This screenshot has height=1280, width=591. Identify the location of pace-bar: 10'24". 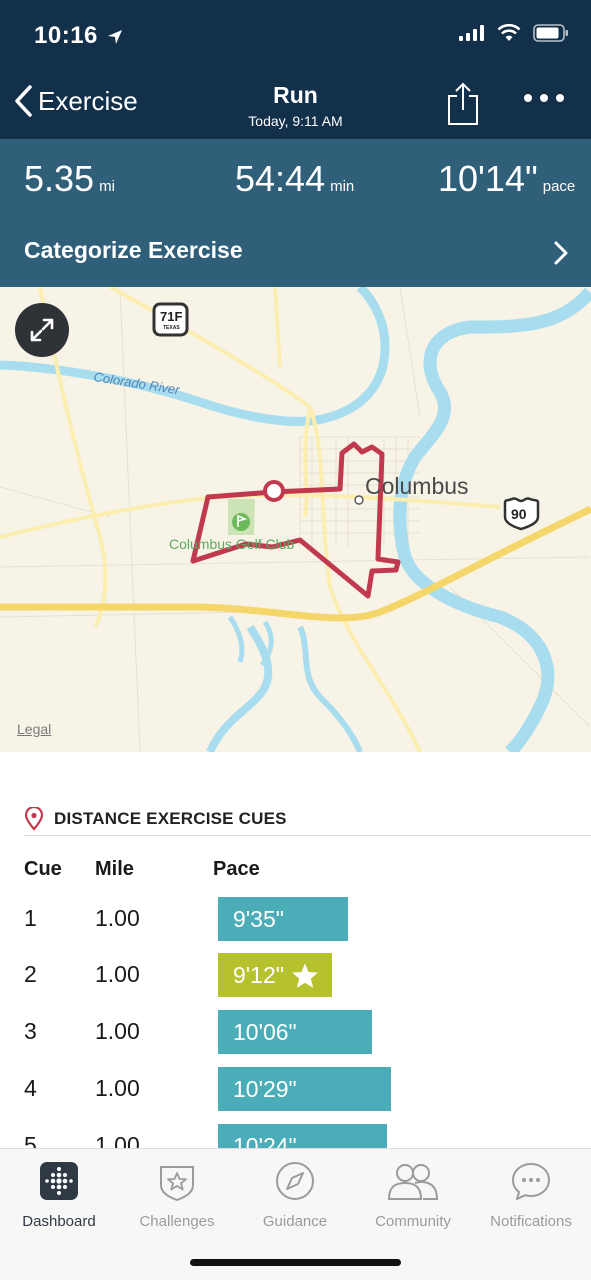
(302, 1136).